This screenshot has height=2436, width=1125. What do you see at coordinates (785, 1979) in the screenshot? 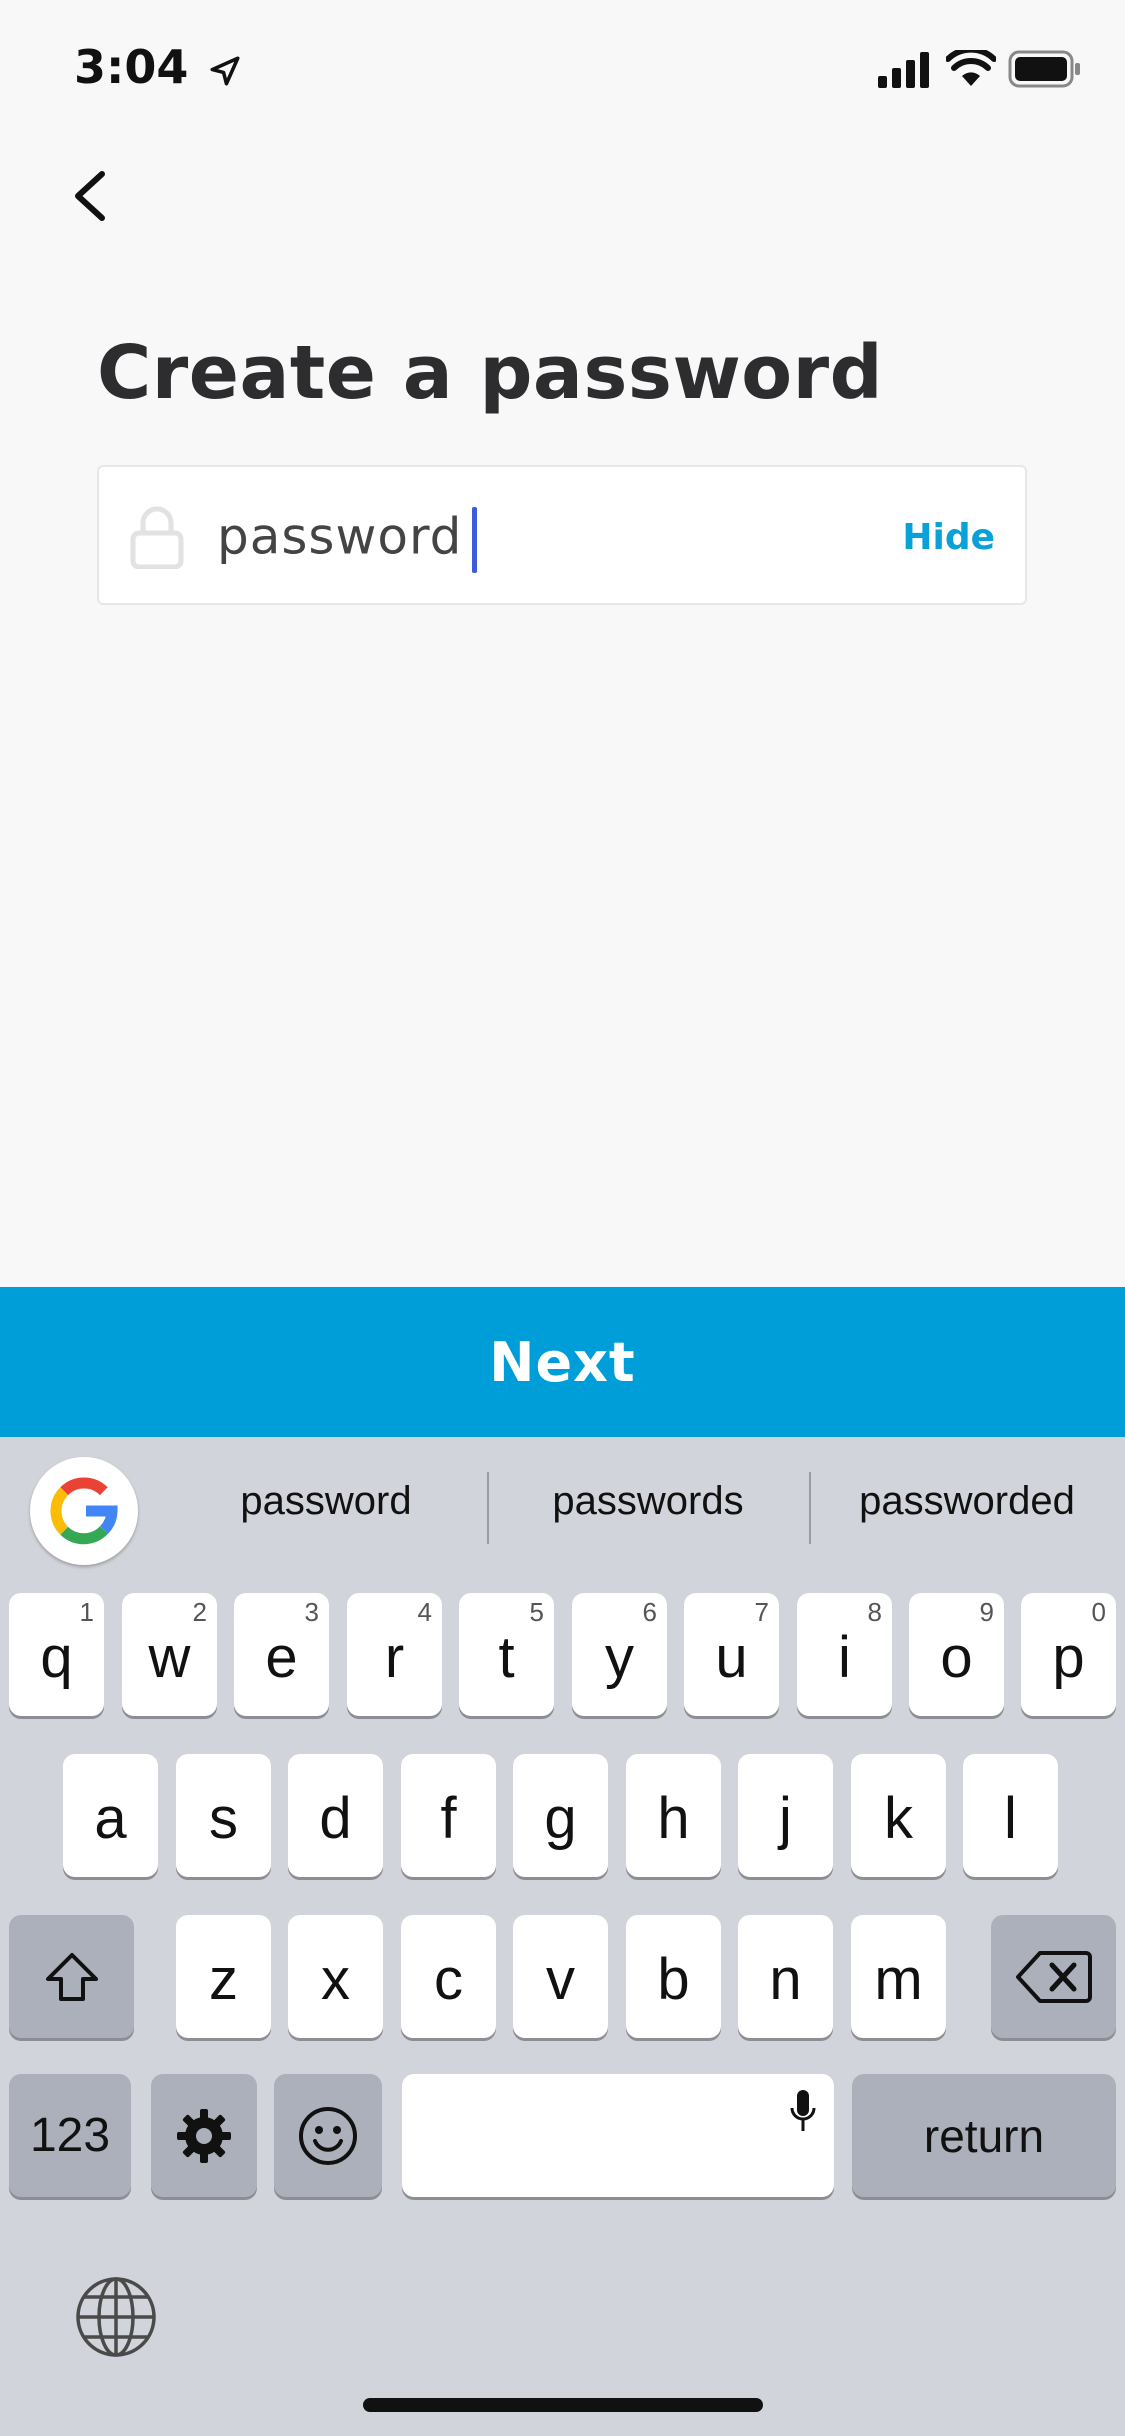
I see `key-char: n` at bounding box center [785, 1979].